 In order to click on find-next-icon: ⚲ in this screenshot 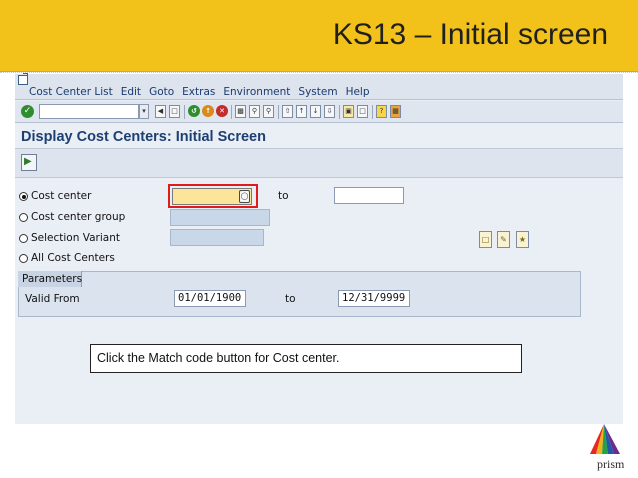, I will do `click(268, 111)`.